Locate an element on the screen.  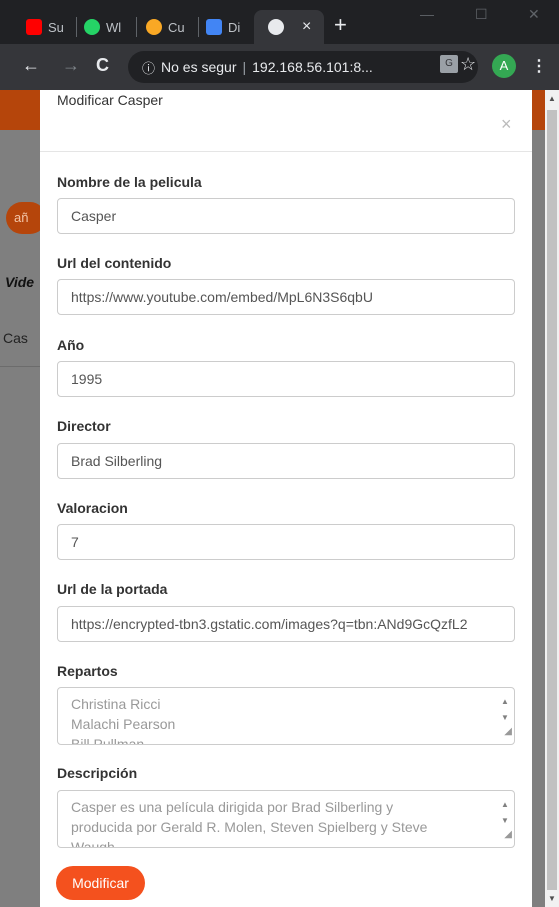
scroll-up-icon: ▲ is located at coordinates (552, 98).